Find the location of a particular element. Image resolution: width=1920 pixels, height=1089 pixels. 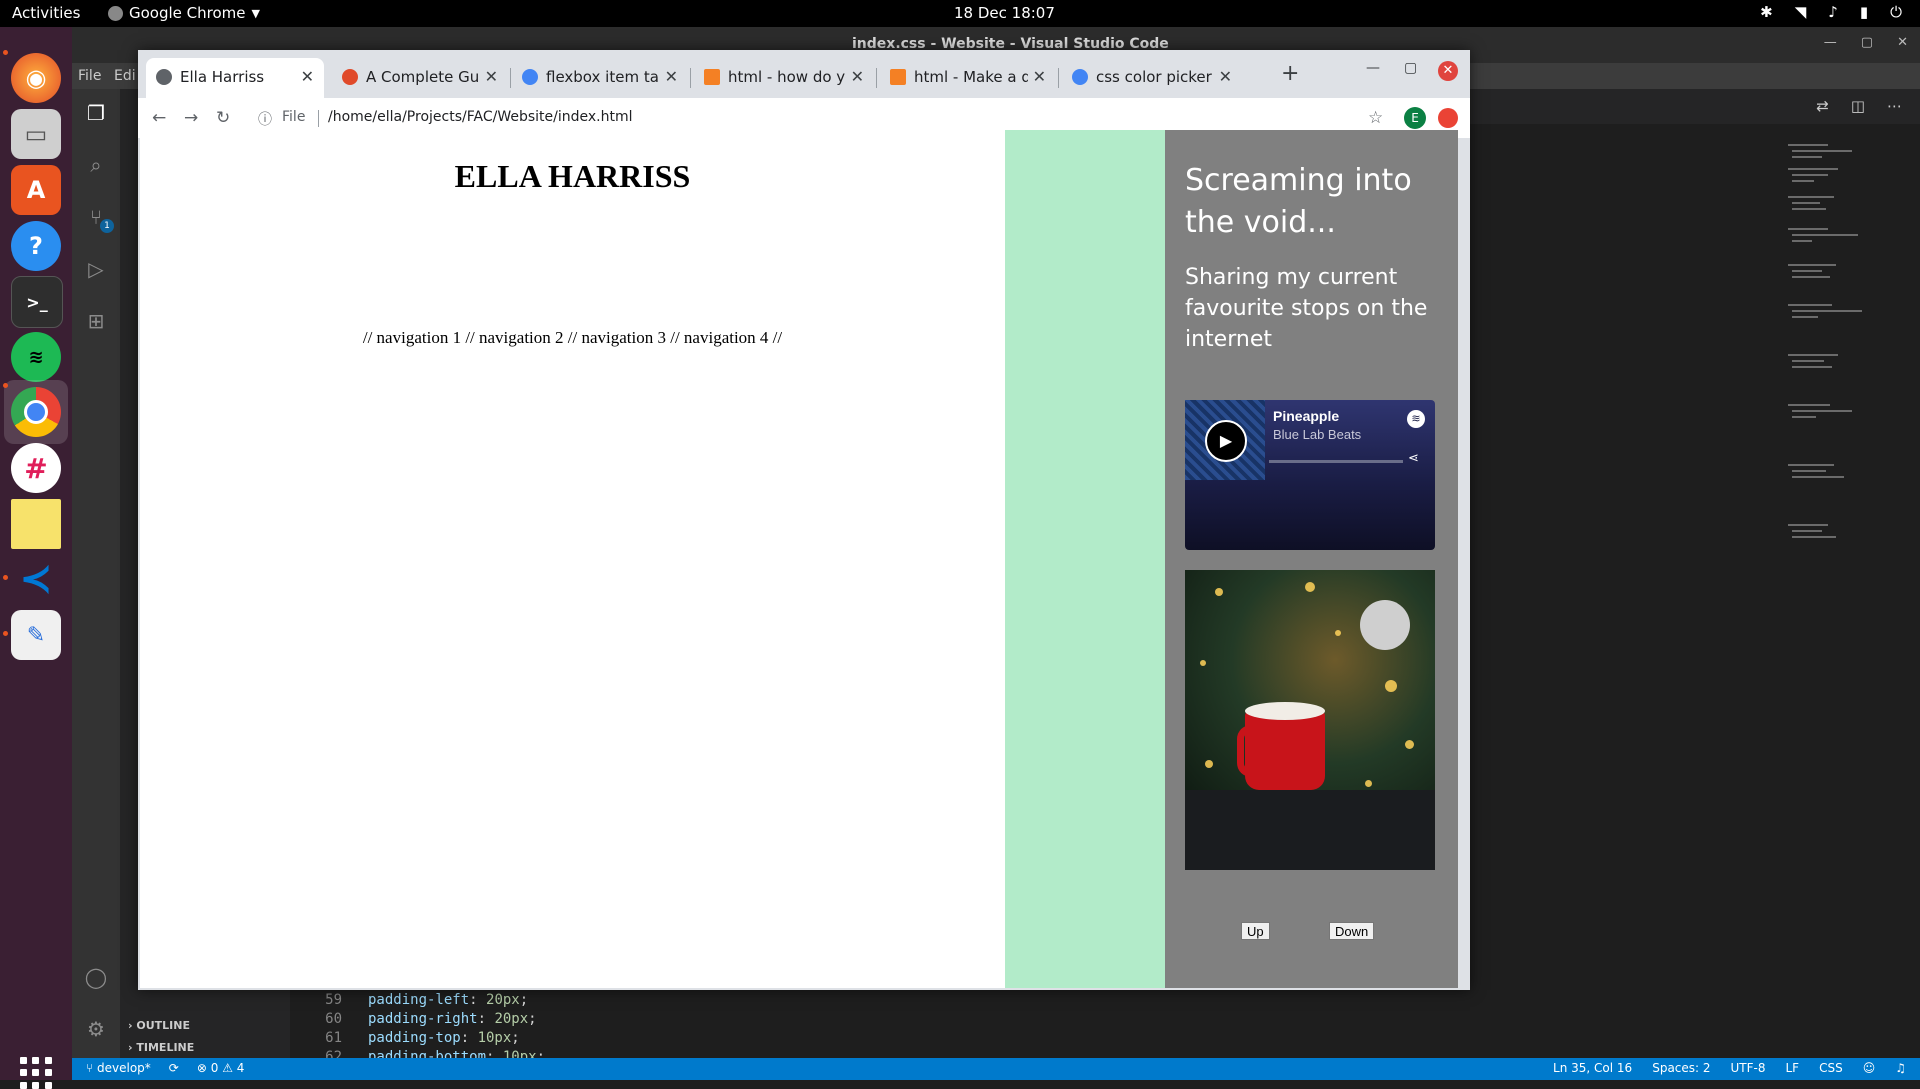

firefox-icon: ◉ is located at coordinates (36, 78).